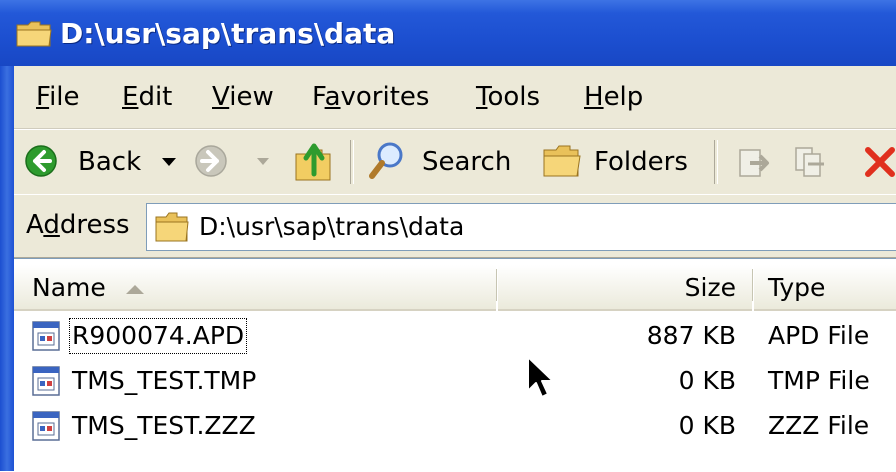 The height and width of the screenshot is (472, 896). Describe the element at coordinates (797, 287) in the screenshot. I see `column-header-type-label: Type` at that location.